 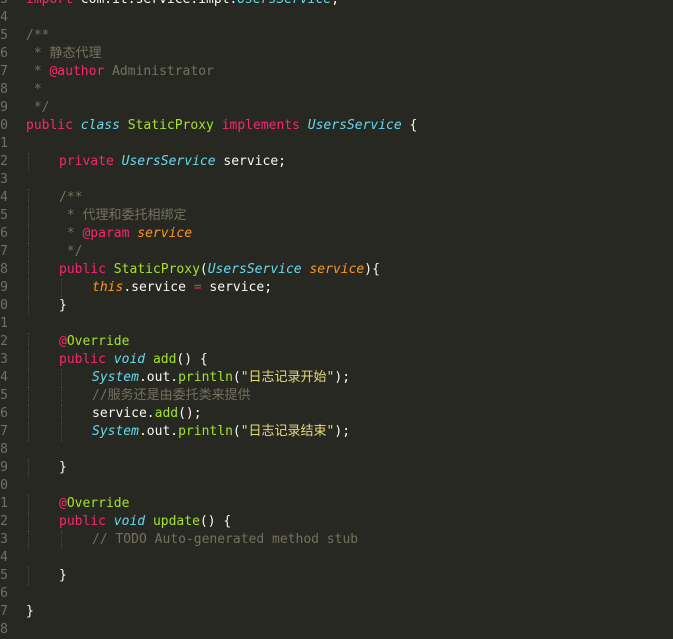 I want to click on code-line: 1 @Override, so click(x=336, y=504).